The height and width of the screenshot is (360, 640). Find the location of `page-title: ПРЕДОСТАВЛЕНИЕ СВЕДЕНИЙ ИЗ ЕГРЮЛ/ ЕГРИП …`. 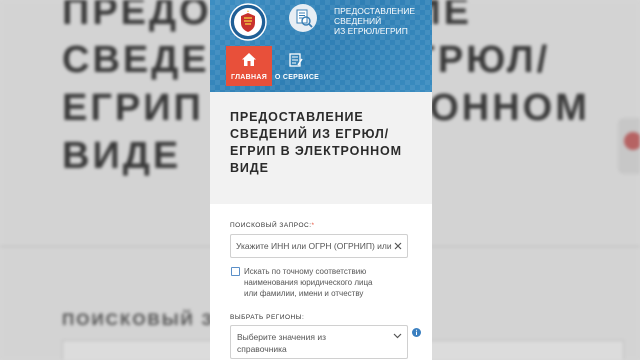

page-title: ПРЕДОСТАВЛЕНИЕ СВЕДЕНИЙ ИЗ ЕГРЮЛ/ ЕГРИП … is located at coordinates (316, 142).